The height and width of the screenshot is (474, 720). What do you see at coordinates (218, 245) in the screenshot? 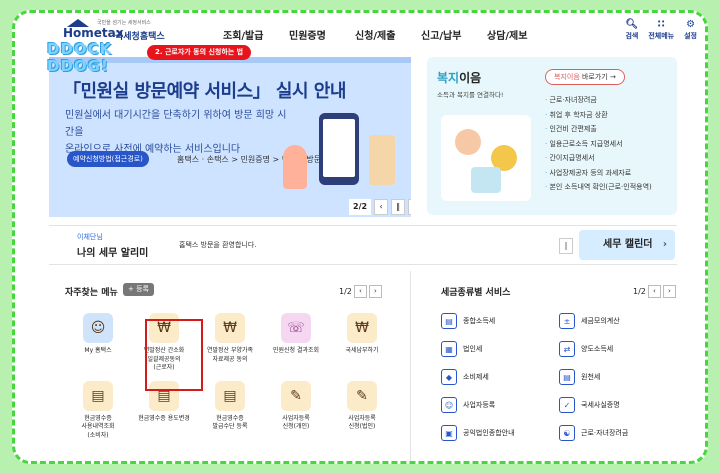
I see `notifier-message: 홈택스 방문을 환영합니다.` at bounding box center [218, 245].